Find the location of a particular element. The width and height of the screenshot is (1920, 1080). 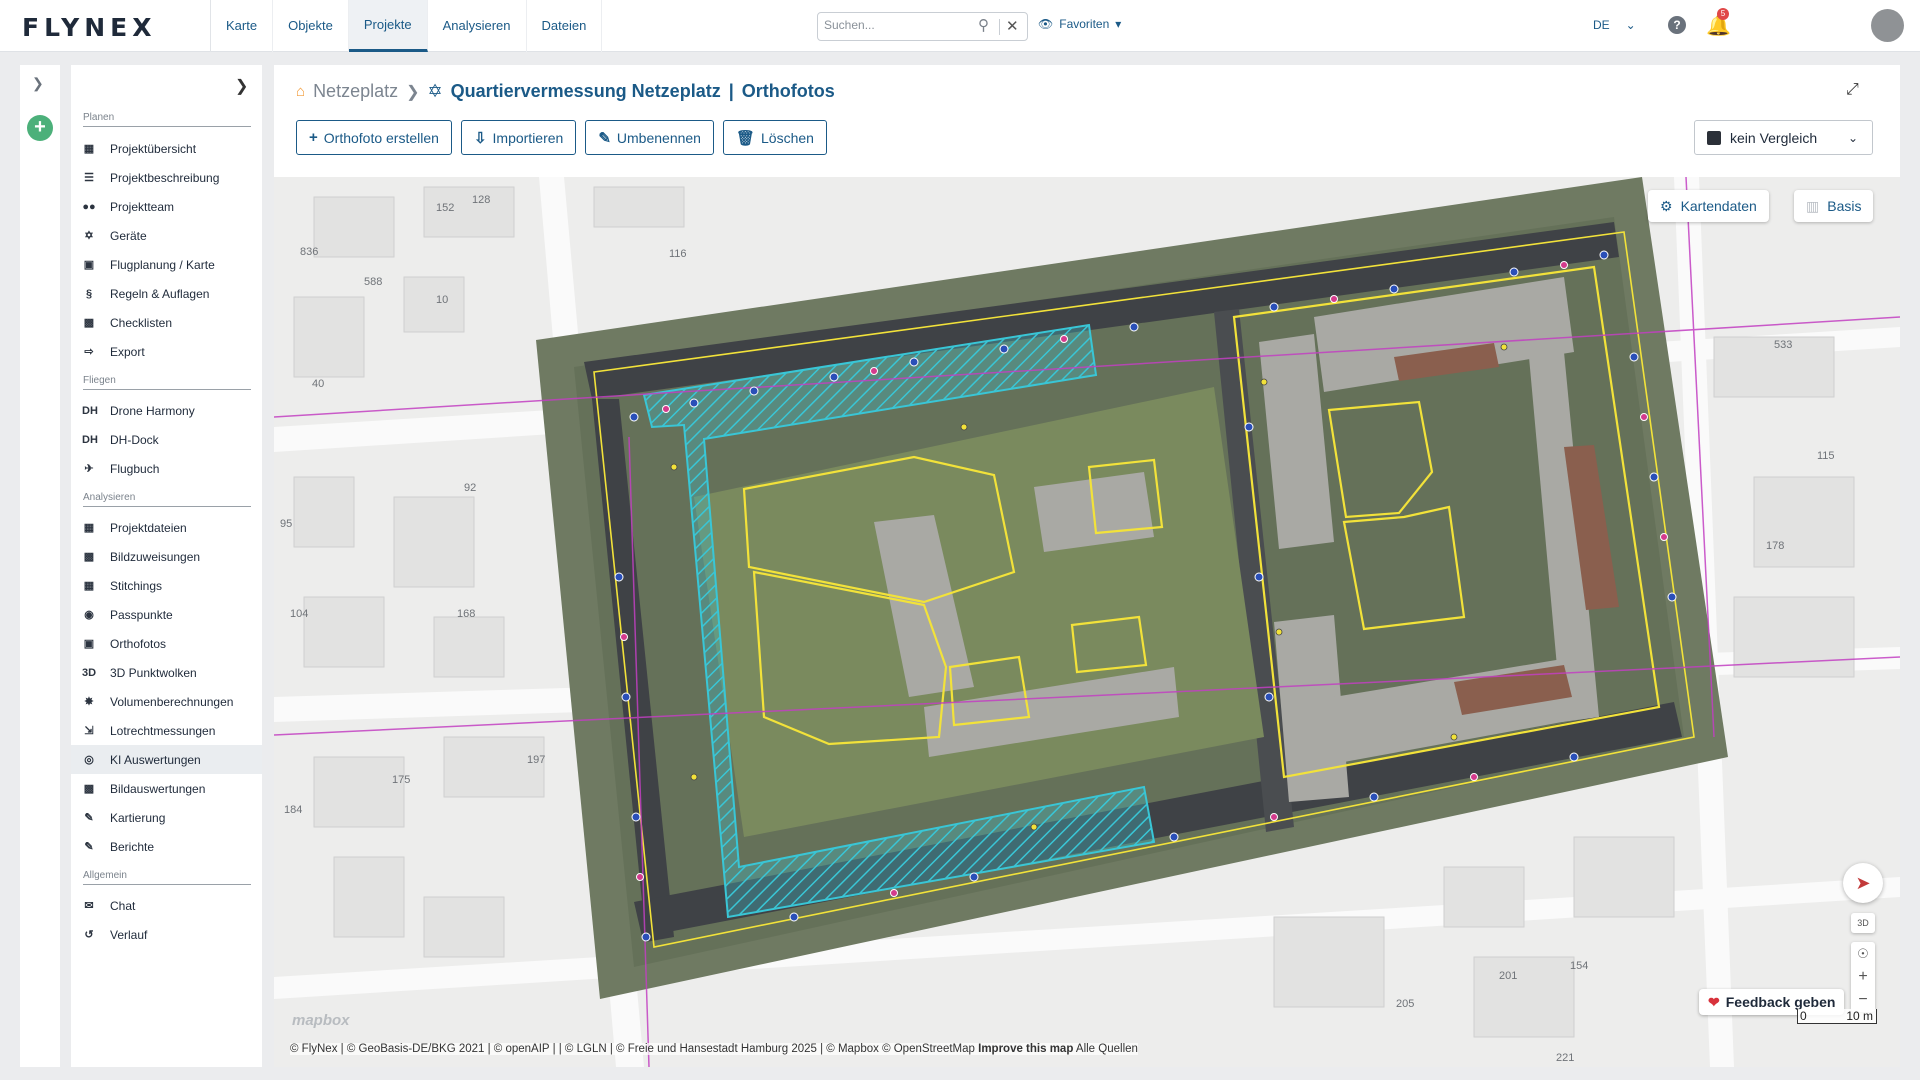

sidebar-item-projektdateien: ▦ Projektdateien is located at coordinates (166, 527).